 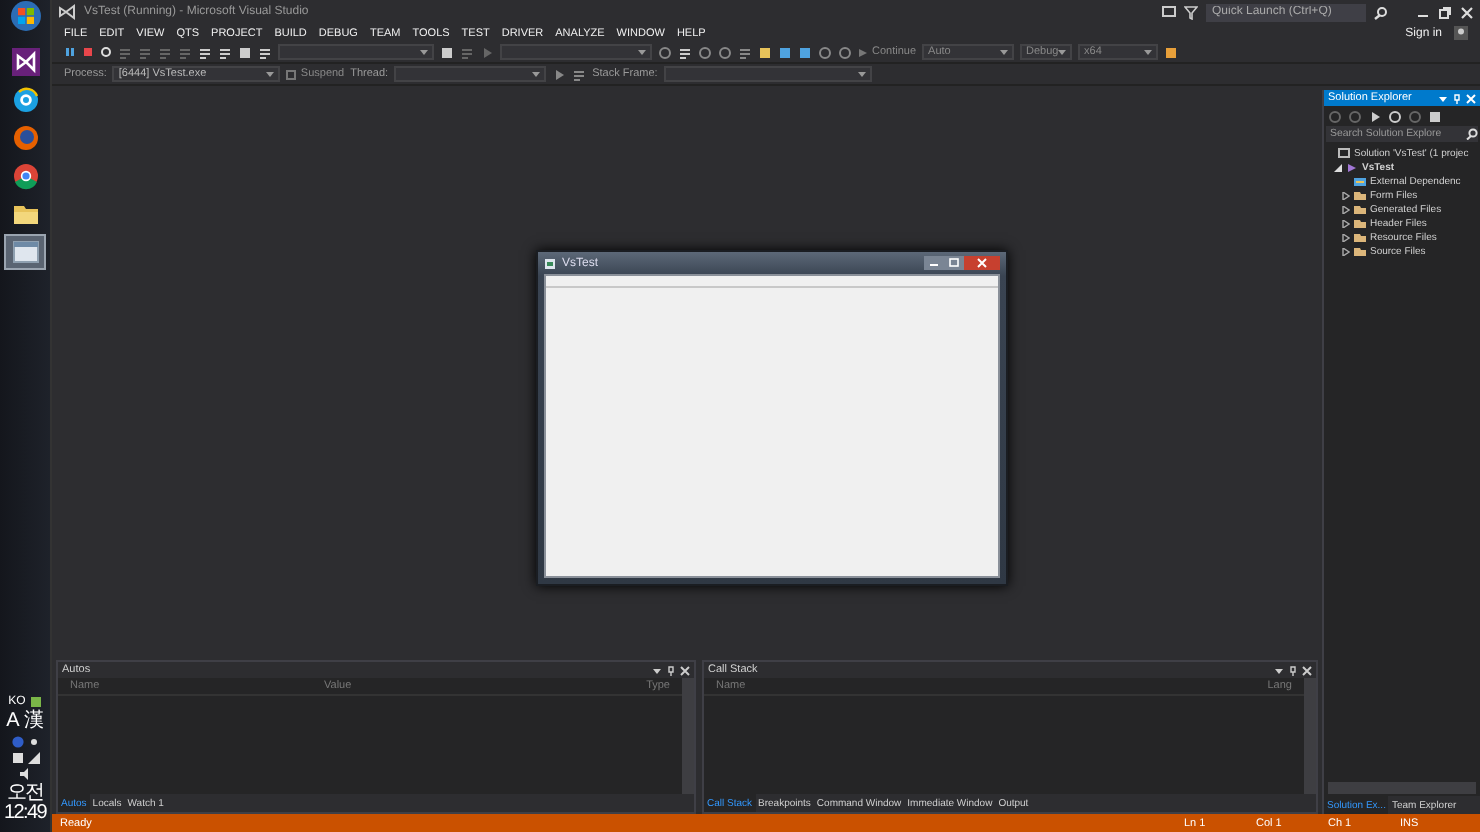 What do you see at coordinates (35, 702) in the screenshot?
I see `tray-app-icon` at bounding box center [35, 702].